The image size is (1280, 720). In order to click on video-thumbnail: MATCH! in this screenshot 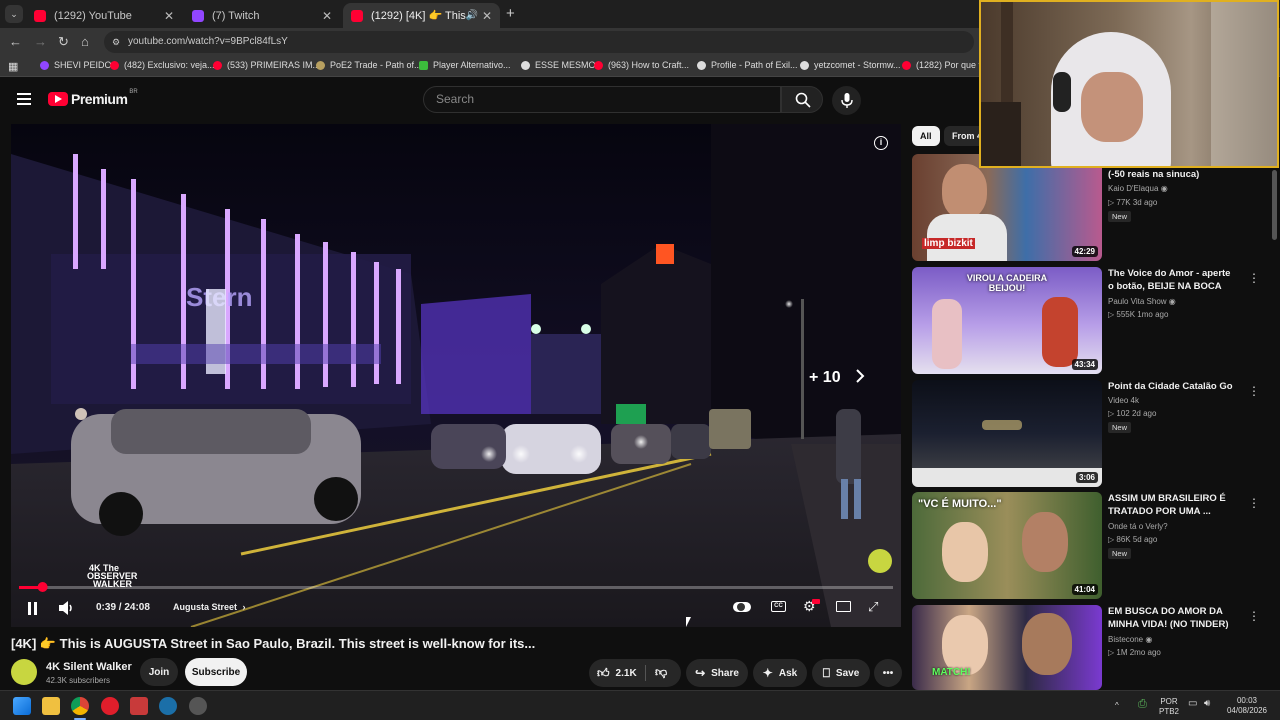, I will do `click(1007, 647)`.